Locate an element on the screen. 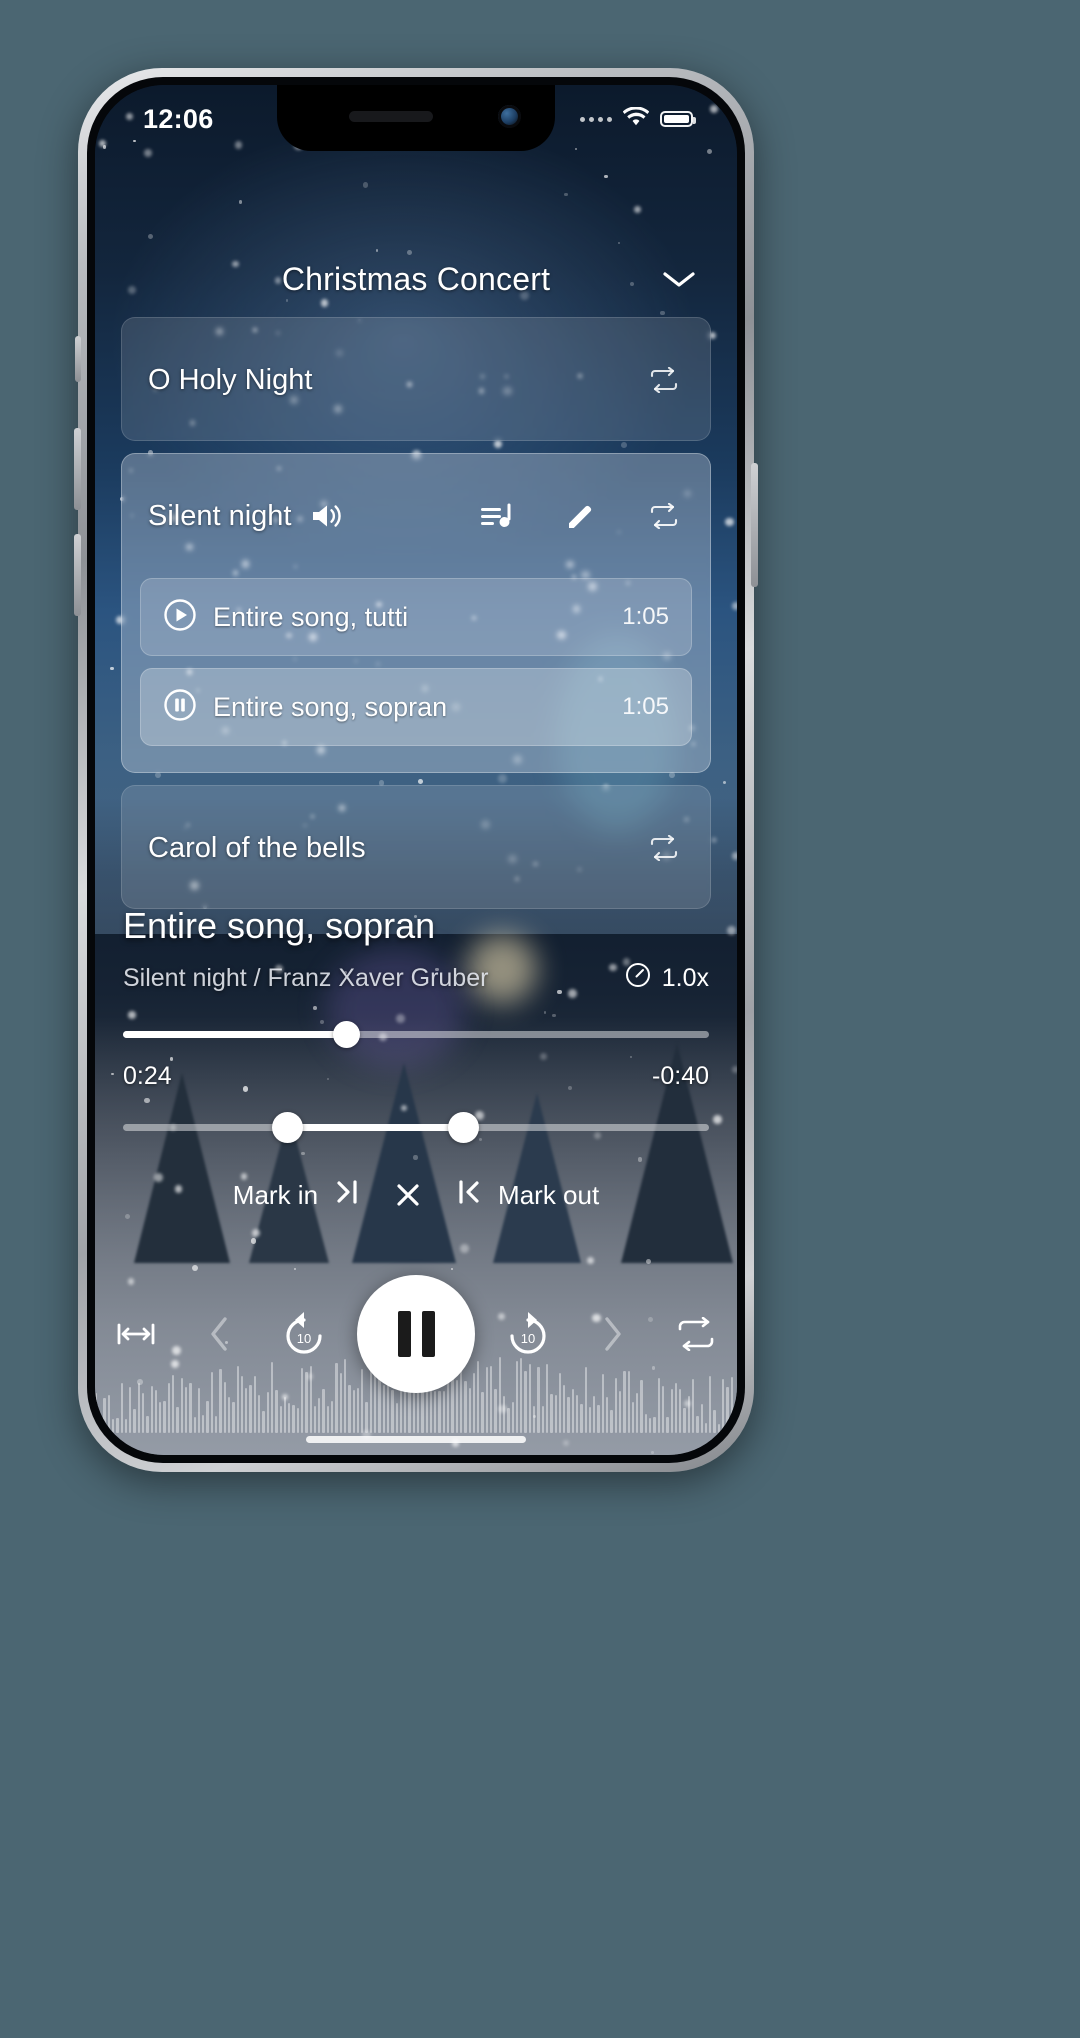  cellular-dots-icon is located at coordinates (596, 119).